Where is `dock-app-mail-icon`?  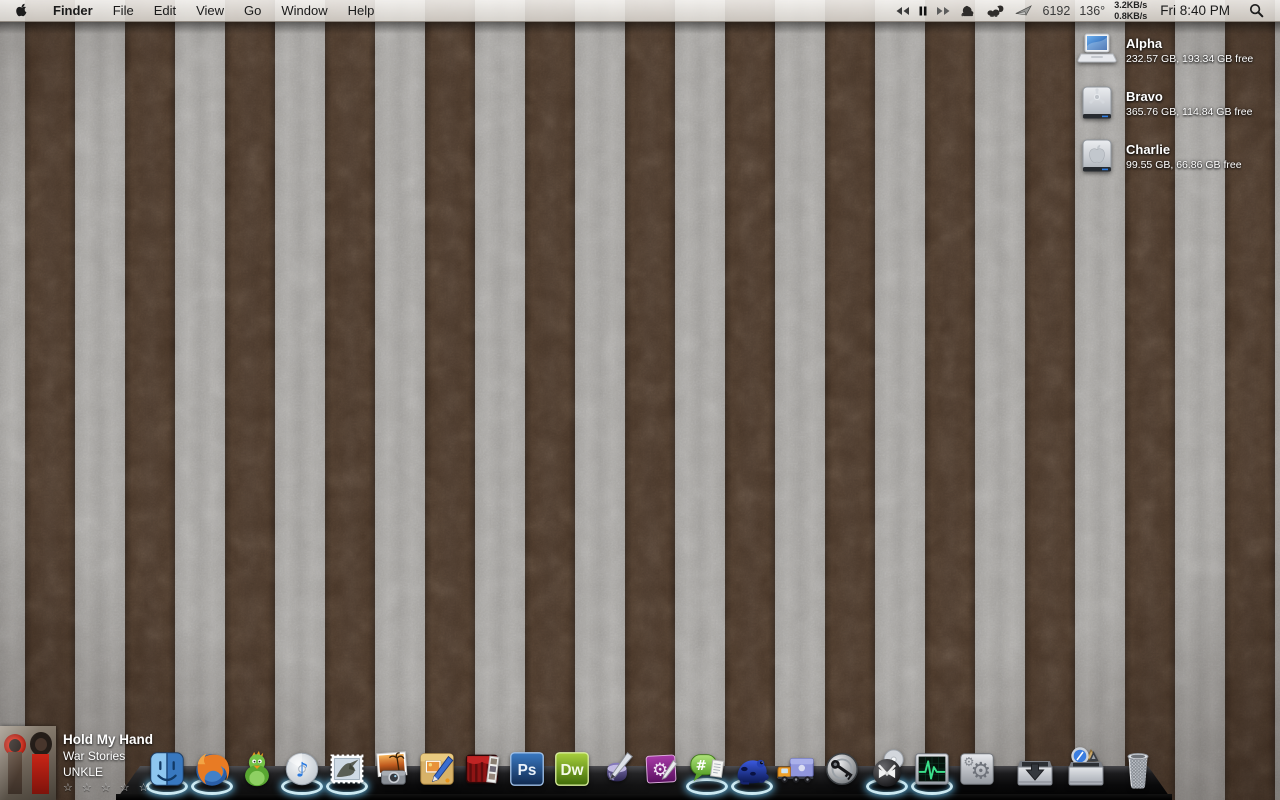
dock-app-mail-icon is located at coordinates (347, 771).